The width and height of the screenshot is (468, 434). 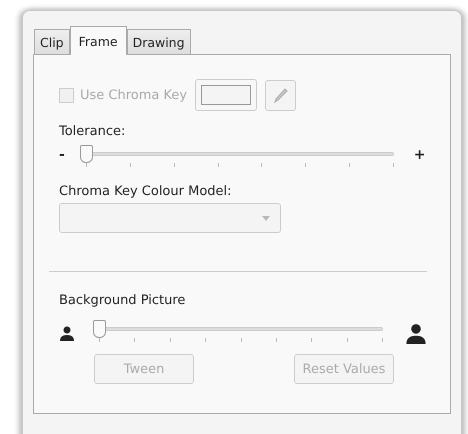 What do you see at coordinates (146, 191) in the screenshot?
I see `colour-model-label: Chroma Key Colour Model:` at bounding box center [146, 191].